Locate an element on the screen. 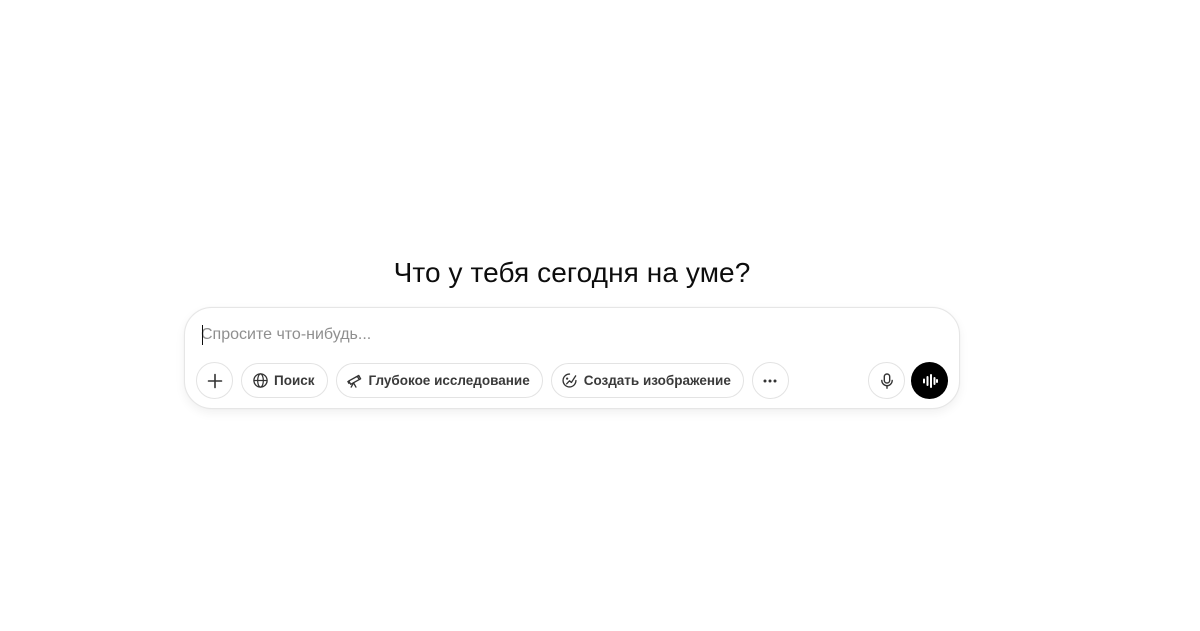  composer-right-tools is located at coordinates (908, 380).